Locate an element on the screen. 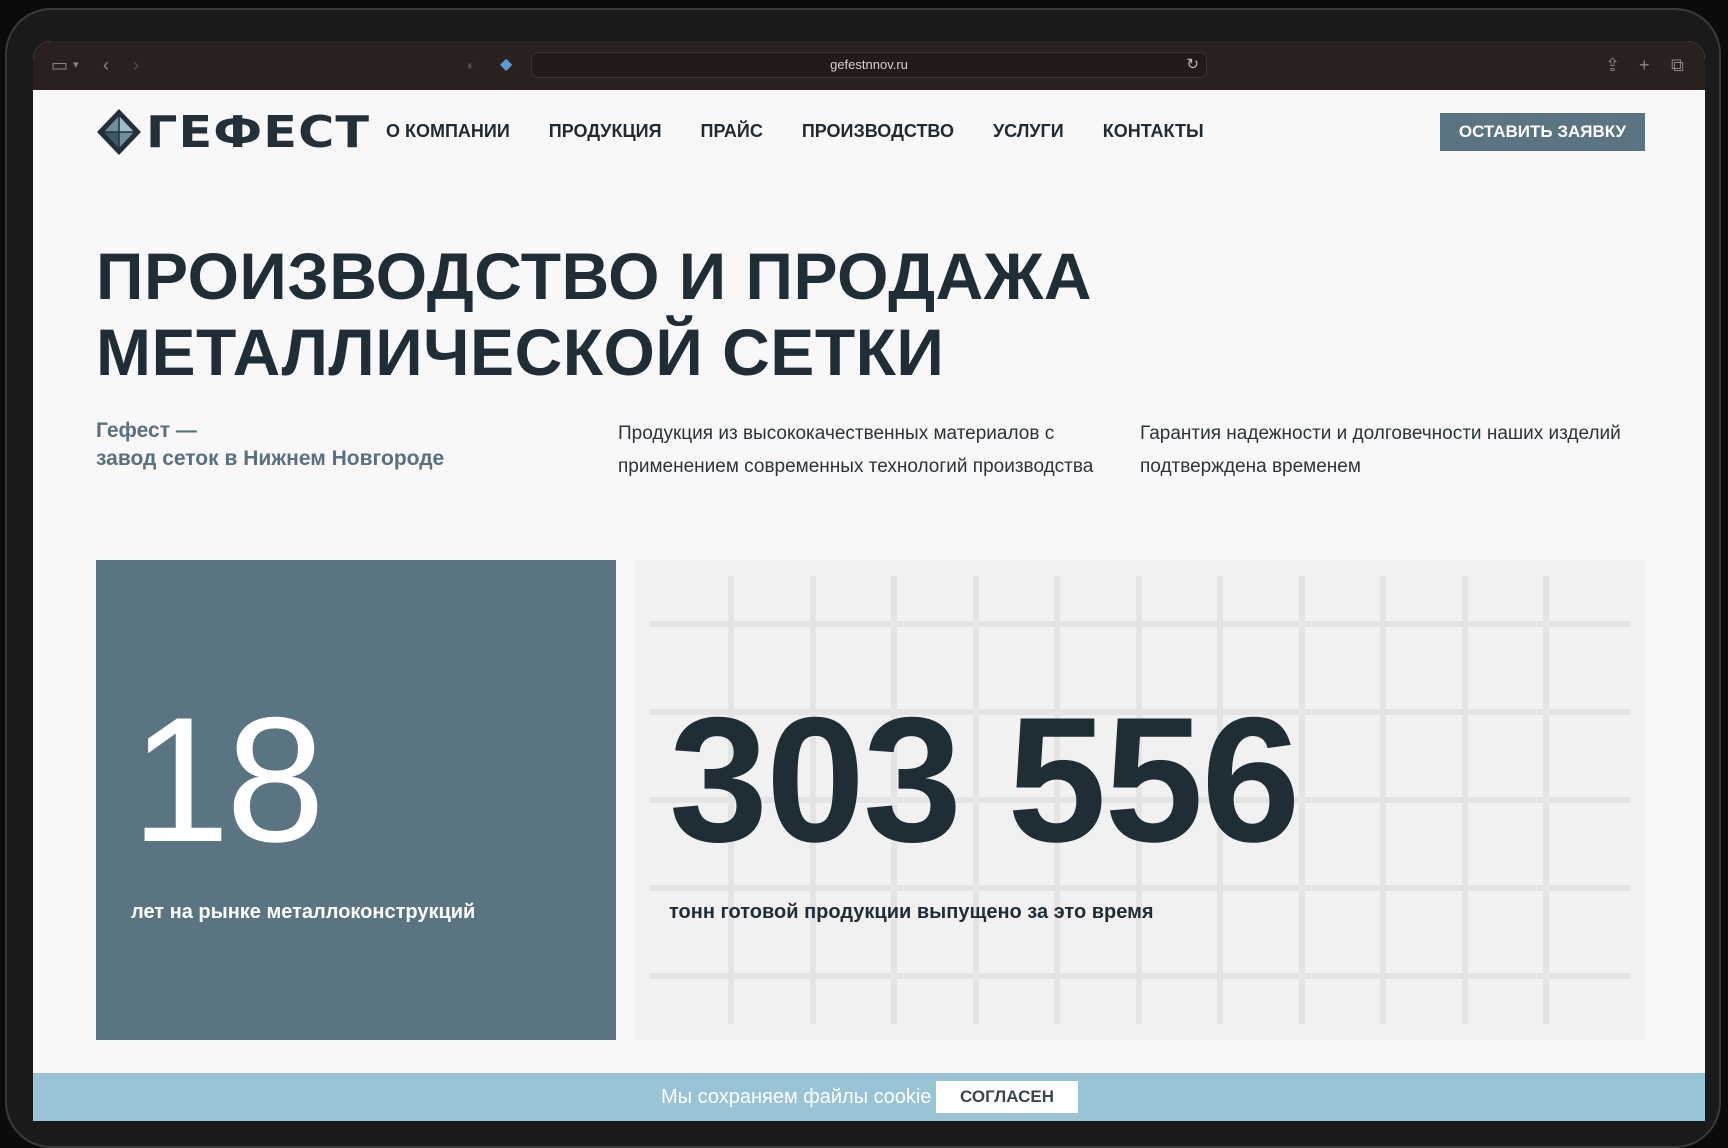 This screenshot has height=1148, width=1728. forward-icon: › is located at coordinates (136, 65).